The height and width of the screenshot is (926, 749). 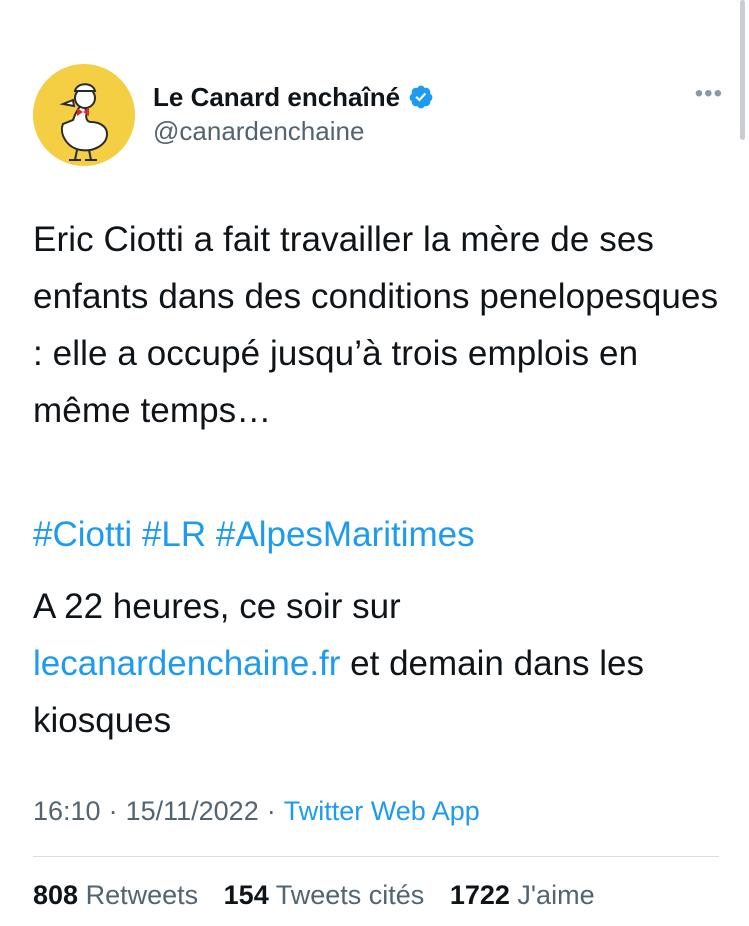 I want to click on website-link: lecanardenchaine.fr, so click(x=186, y=663).